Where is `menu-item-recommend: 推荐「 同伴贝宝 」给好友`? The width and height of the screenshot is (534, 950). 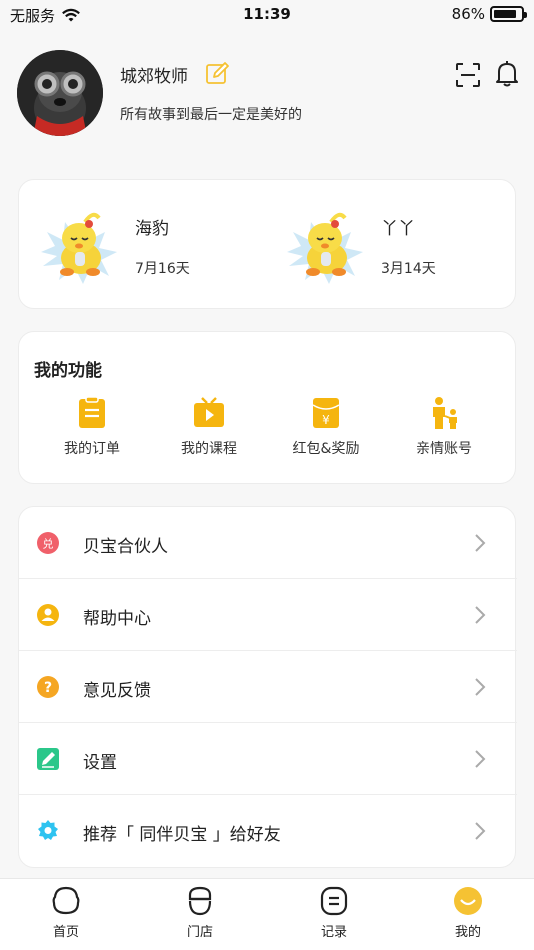
menu-item-recommend: 推荐「 同伴贝宝 」给好友 is located at coordinates (268, 831).